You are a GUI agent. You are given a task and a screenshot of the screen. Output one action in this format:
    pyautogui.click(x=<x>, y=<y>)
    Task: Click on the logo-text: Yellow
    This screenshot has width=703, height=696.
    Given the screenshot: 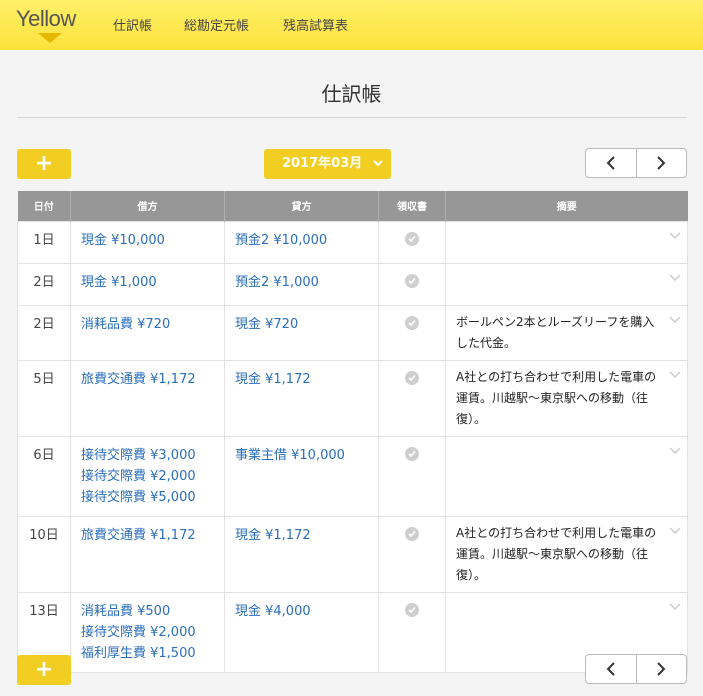 What is the action you would take?
    pyautogui.click(x=46, y=18)
    